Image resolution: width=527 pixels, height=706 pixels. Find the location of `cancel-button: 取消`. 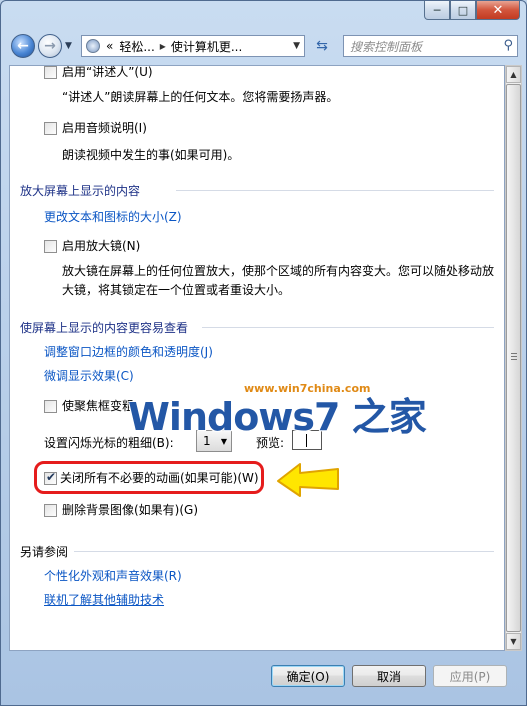

cancel-button: 取消 is located at coordinates (389, 676).